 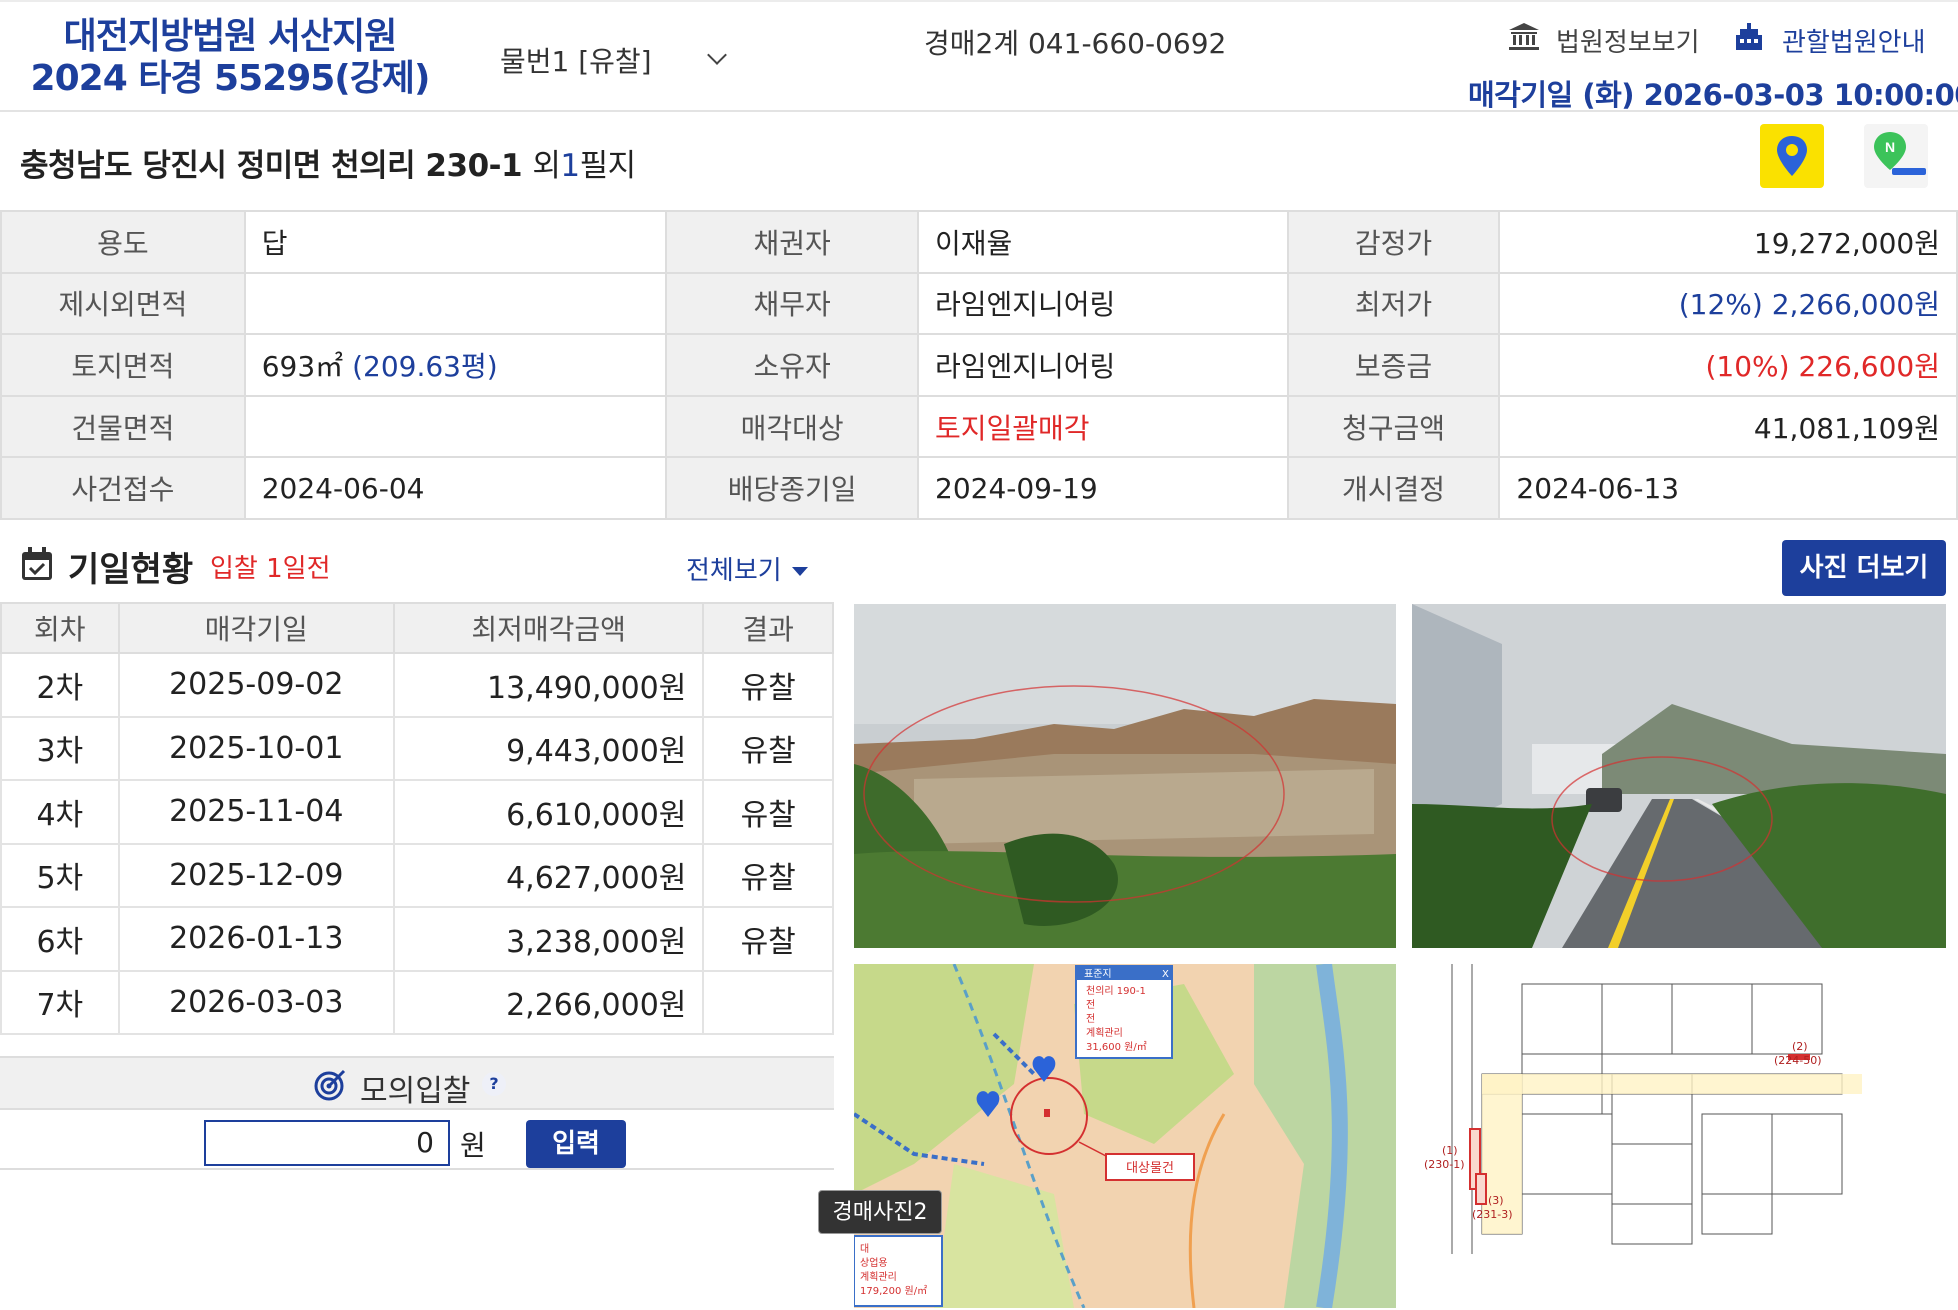 What do you see at coordinates (1855, 305) in the screenshot?
I see `min-price-amount: 2,266,000원` at bounding box center [1855, 305].